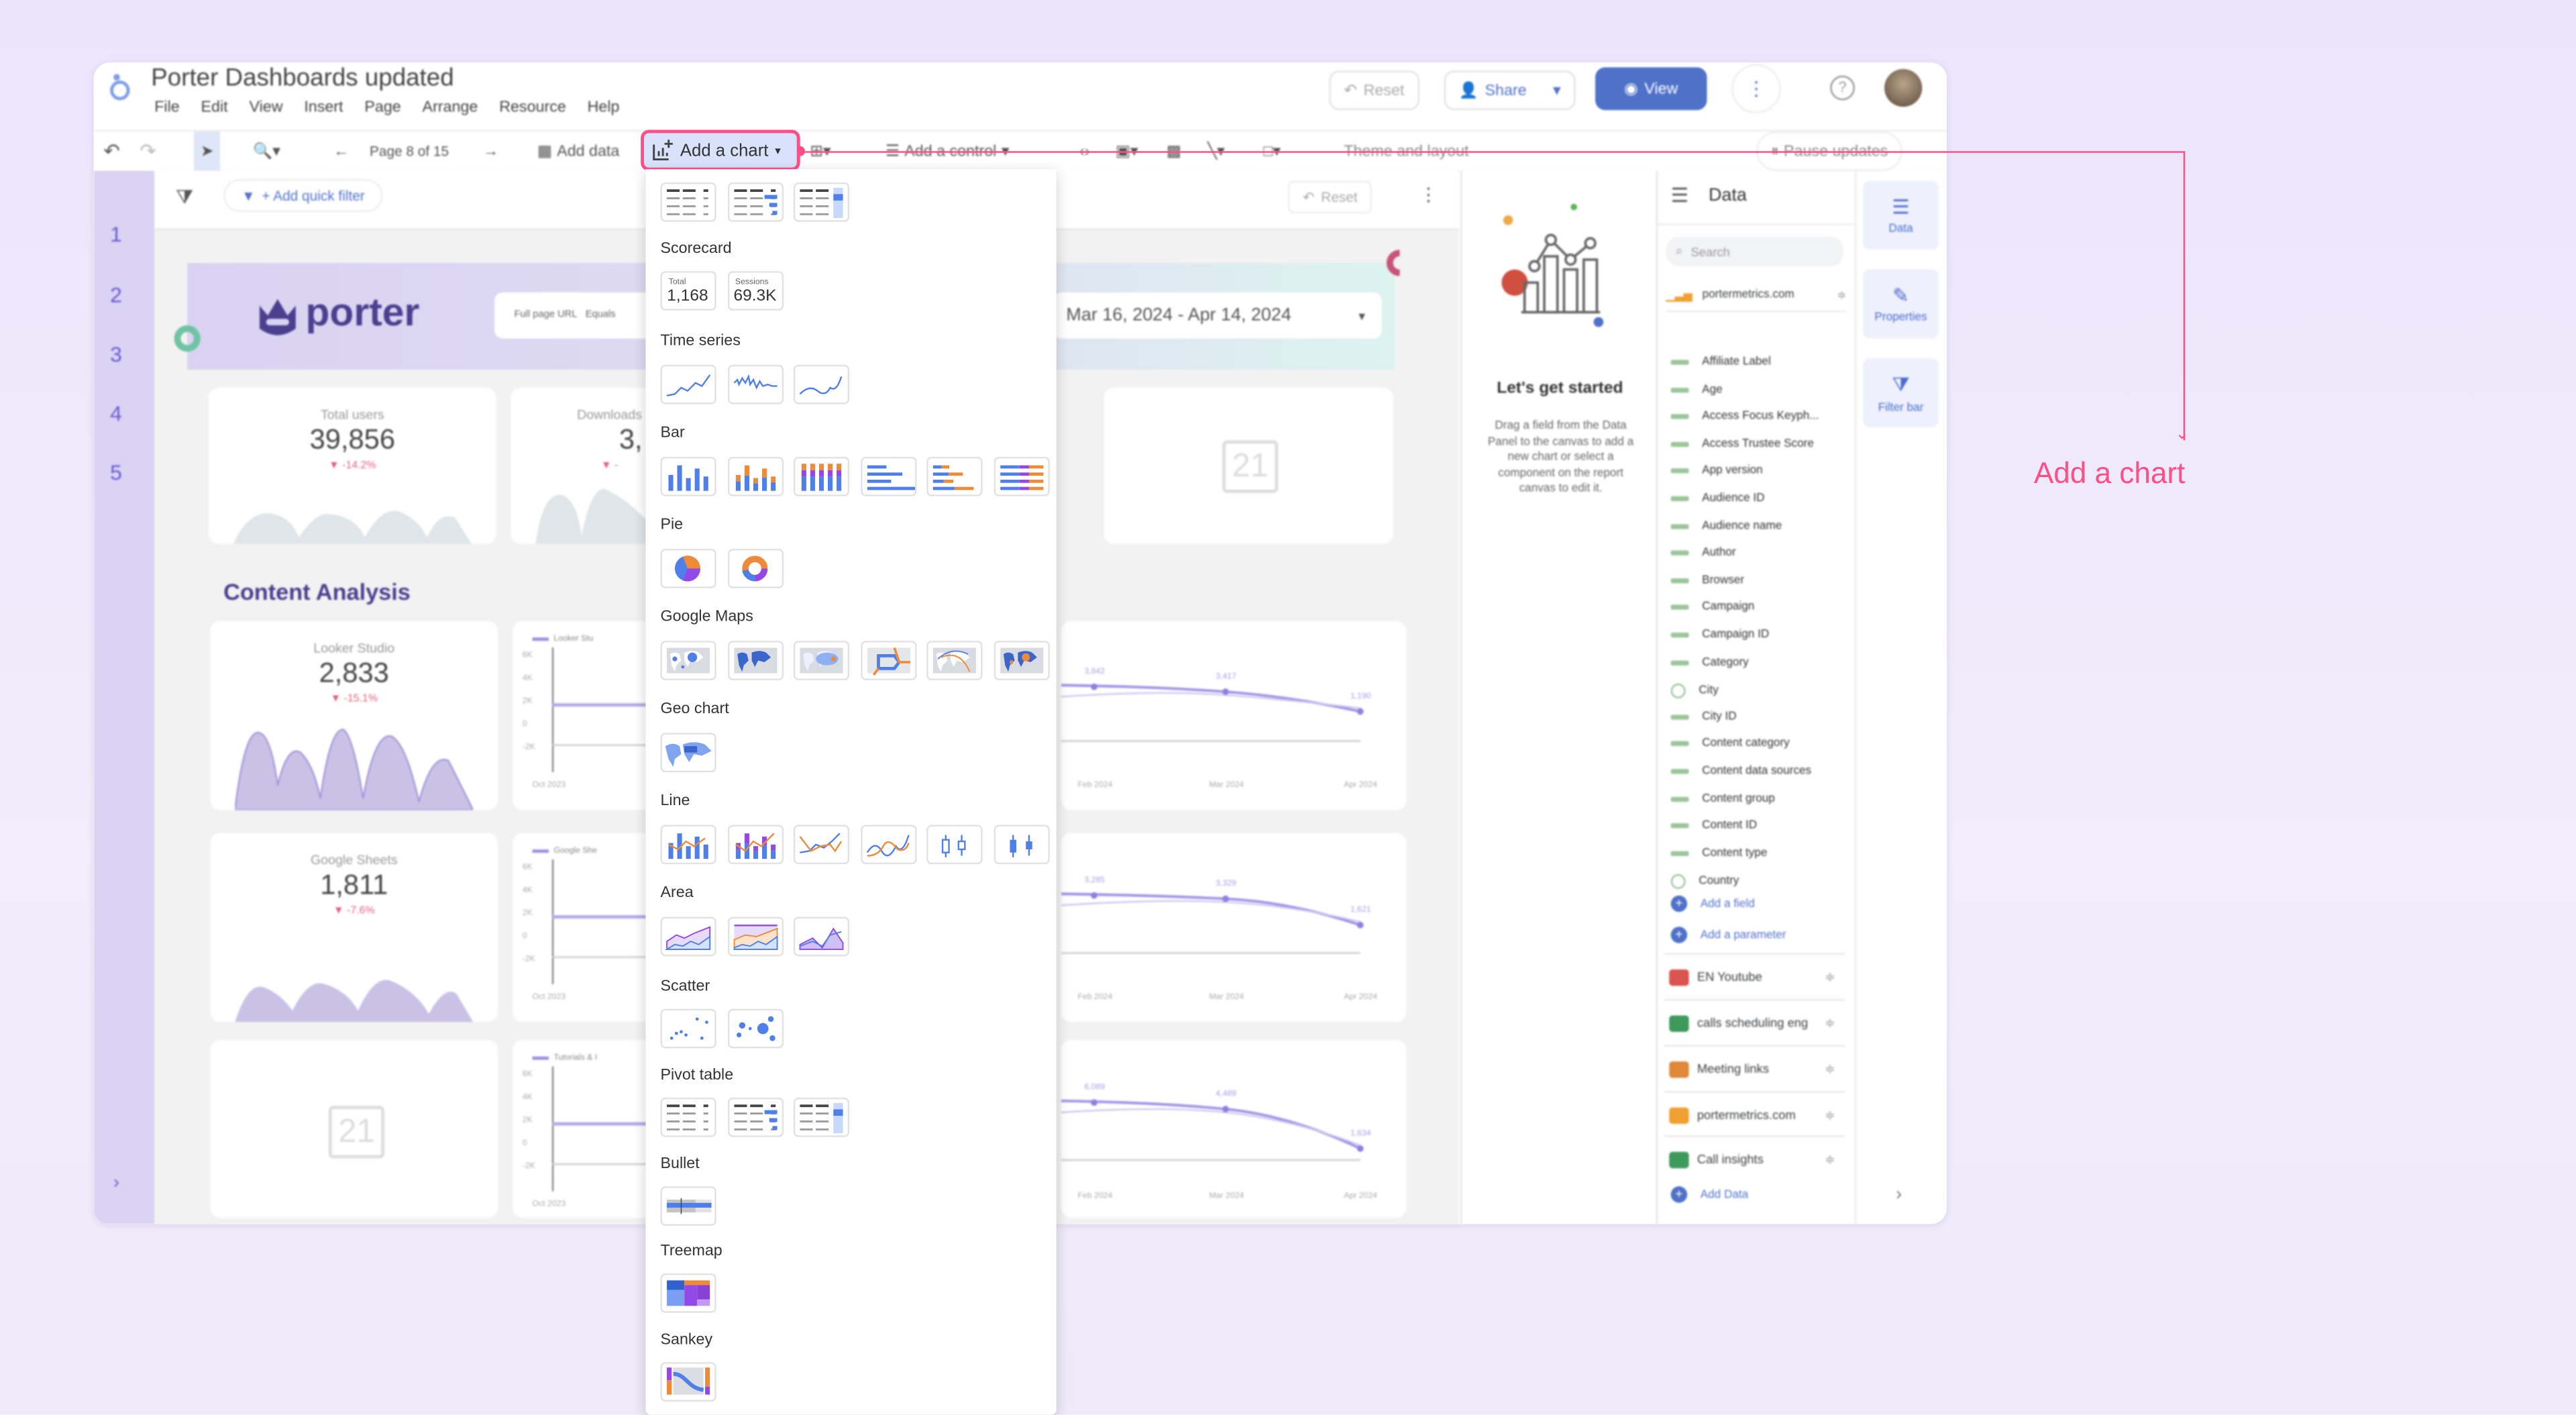 Image resolution: width=2576 pixels, height=1415 pixels. What do you see at coordinates (888, 660) in the screenshot?
I see `chart-type-line-map` at bounding box center [888, 660].